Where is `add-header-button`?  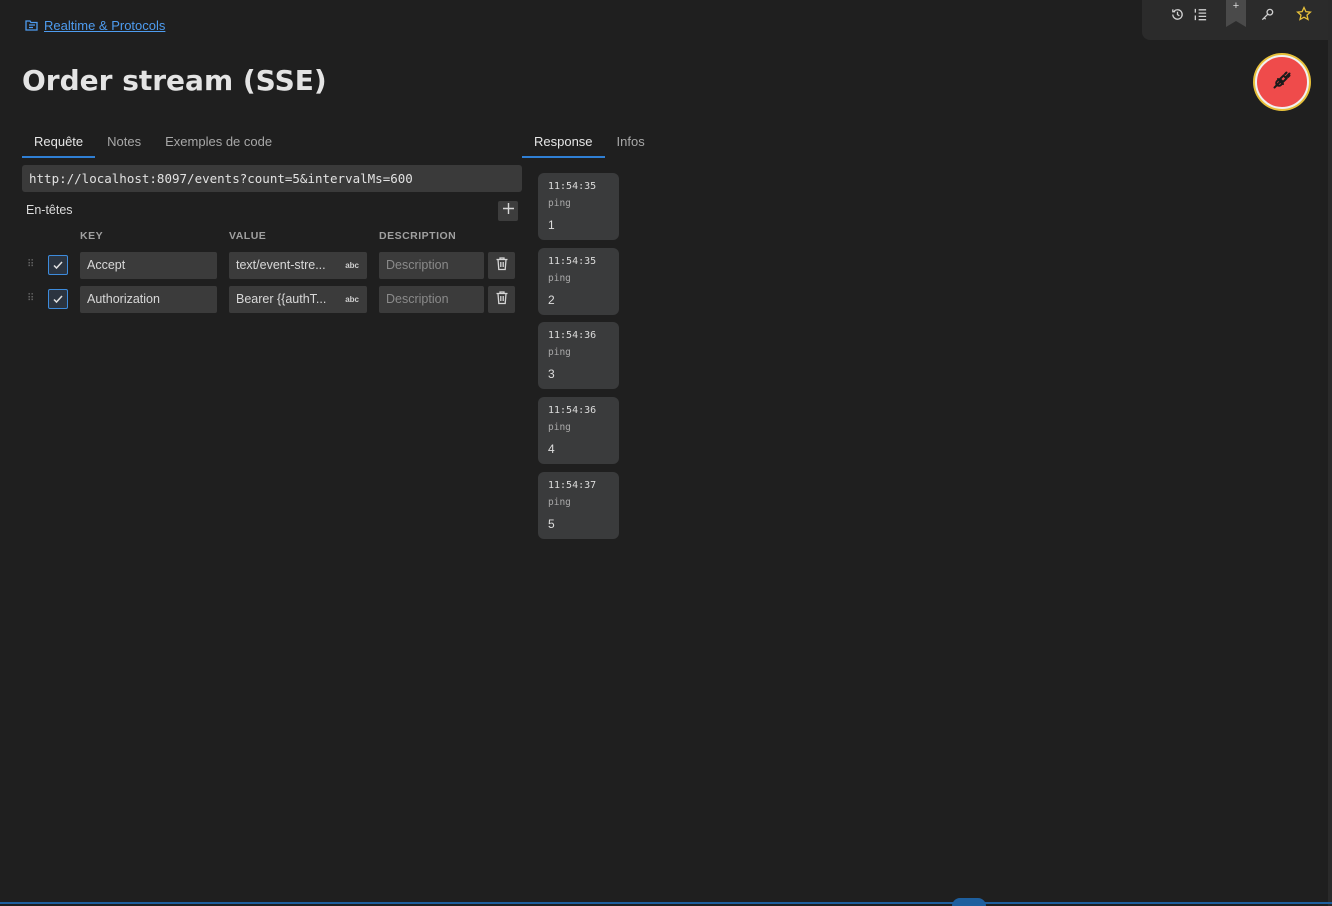 add-header-button is located at coordinates (508, 211).